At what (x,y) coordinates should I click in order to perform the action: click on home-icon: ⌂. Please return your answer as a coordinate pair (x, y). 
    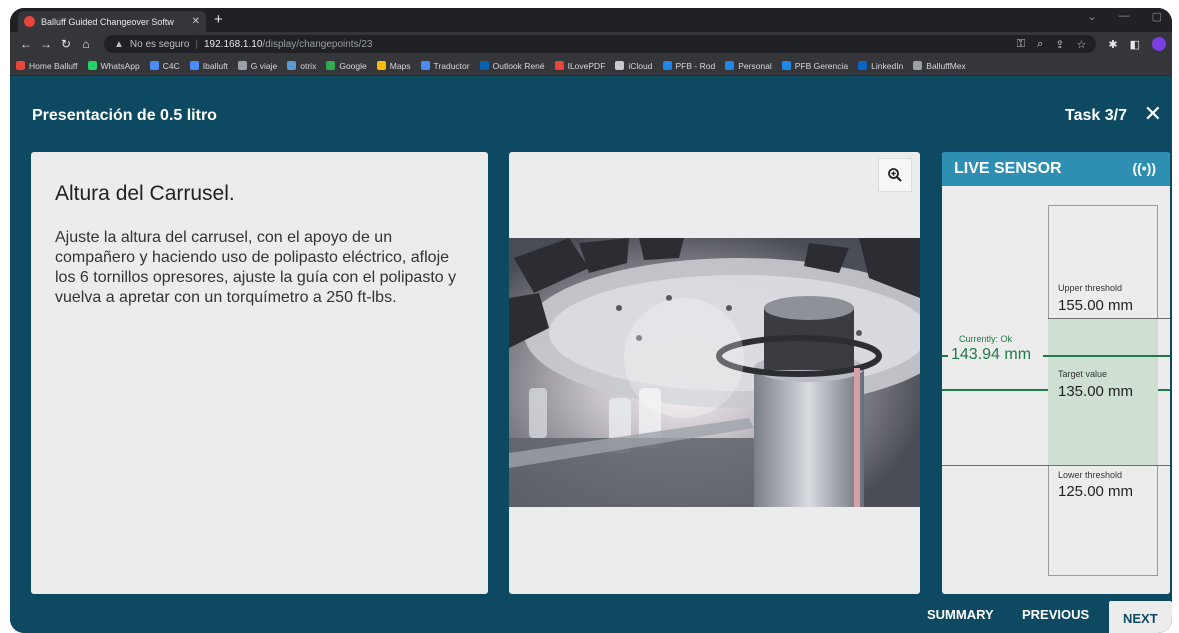
    Looking at the image, I should click on (86, 44).